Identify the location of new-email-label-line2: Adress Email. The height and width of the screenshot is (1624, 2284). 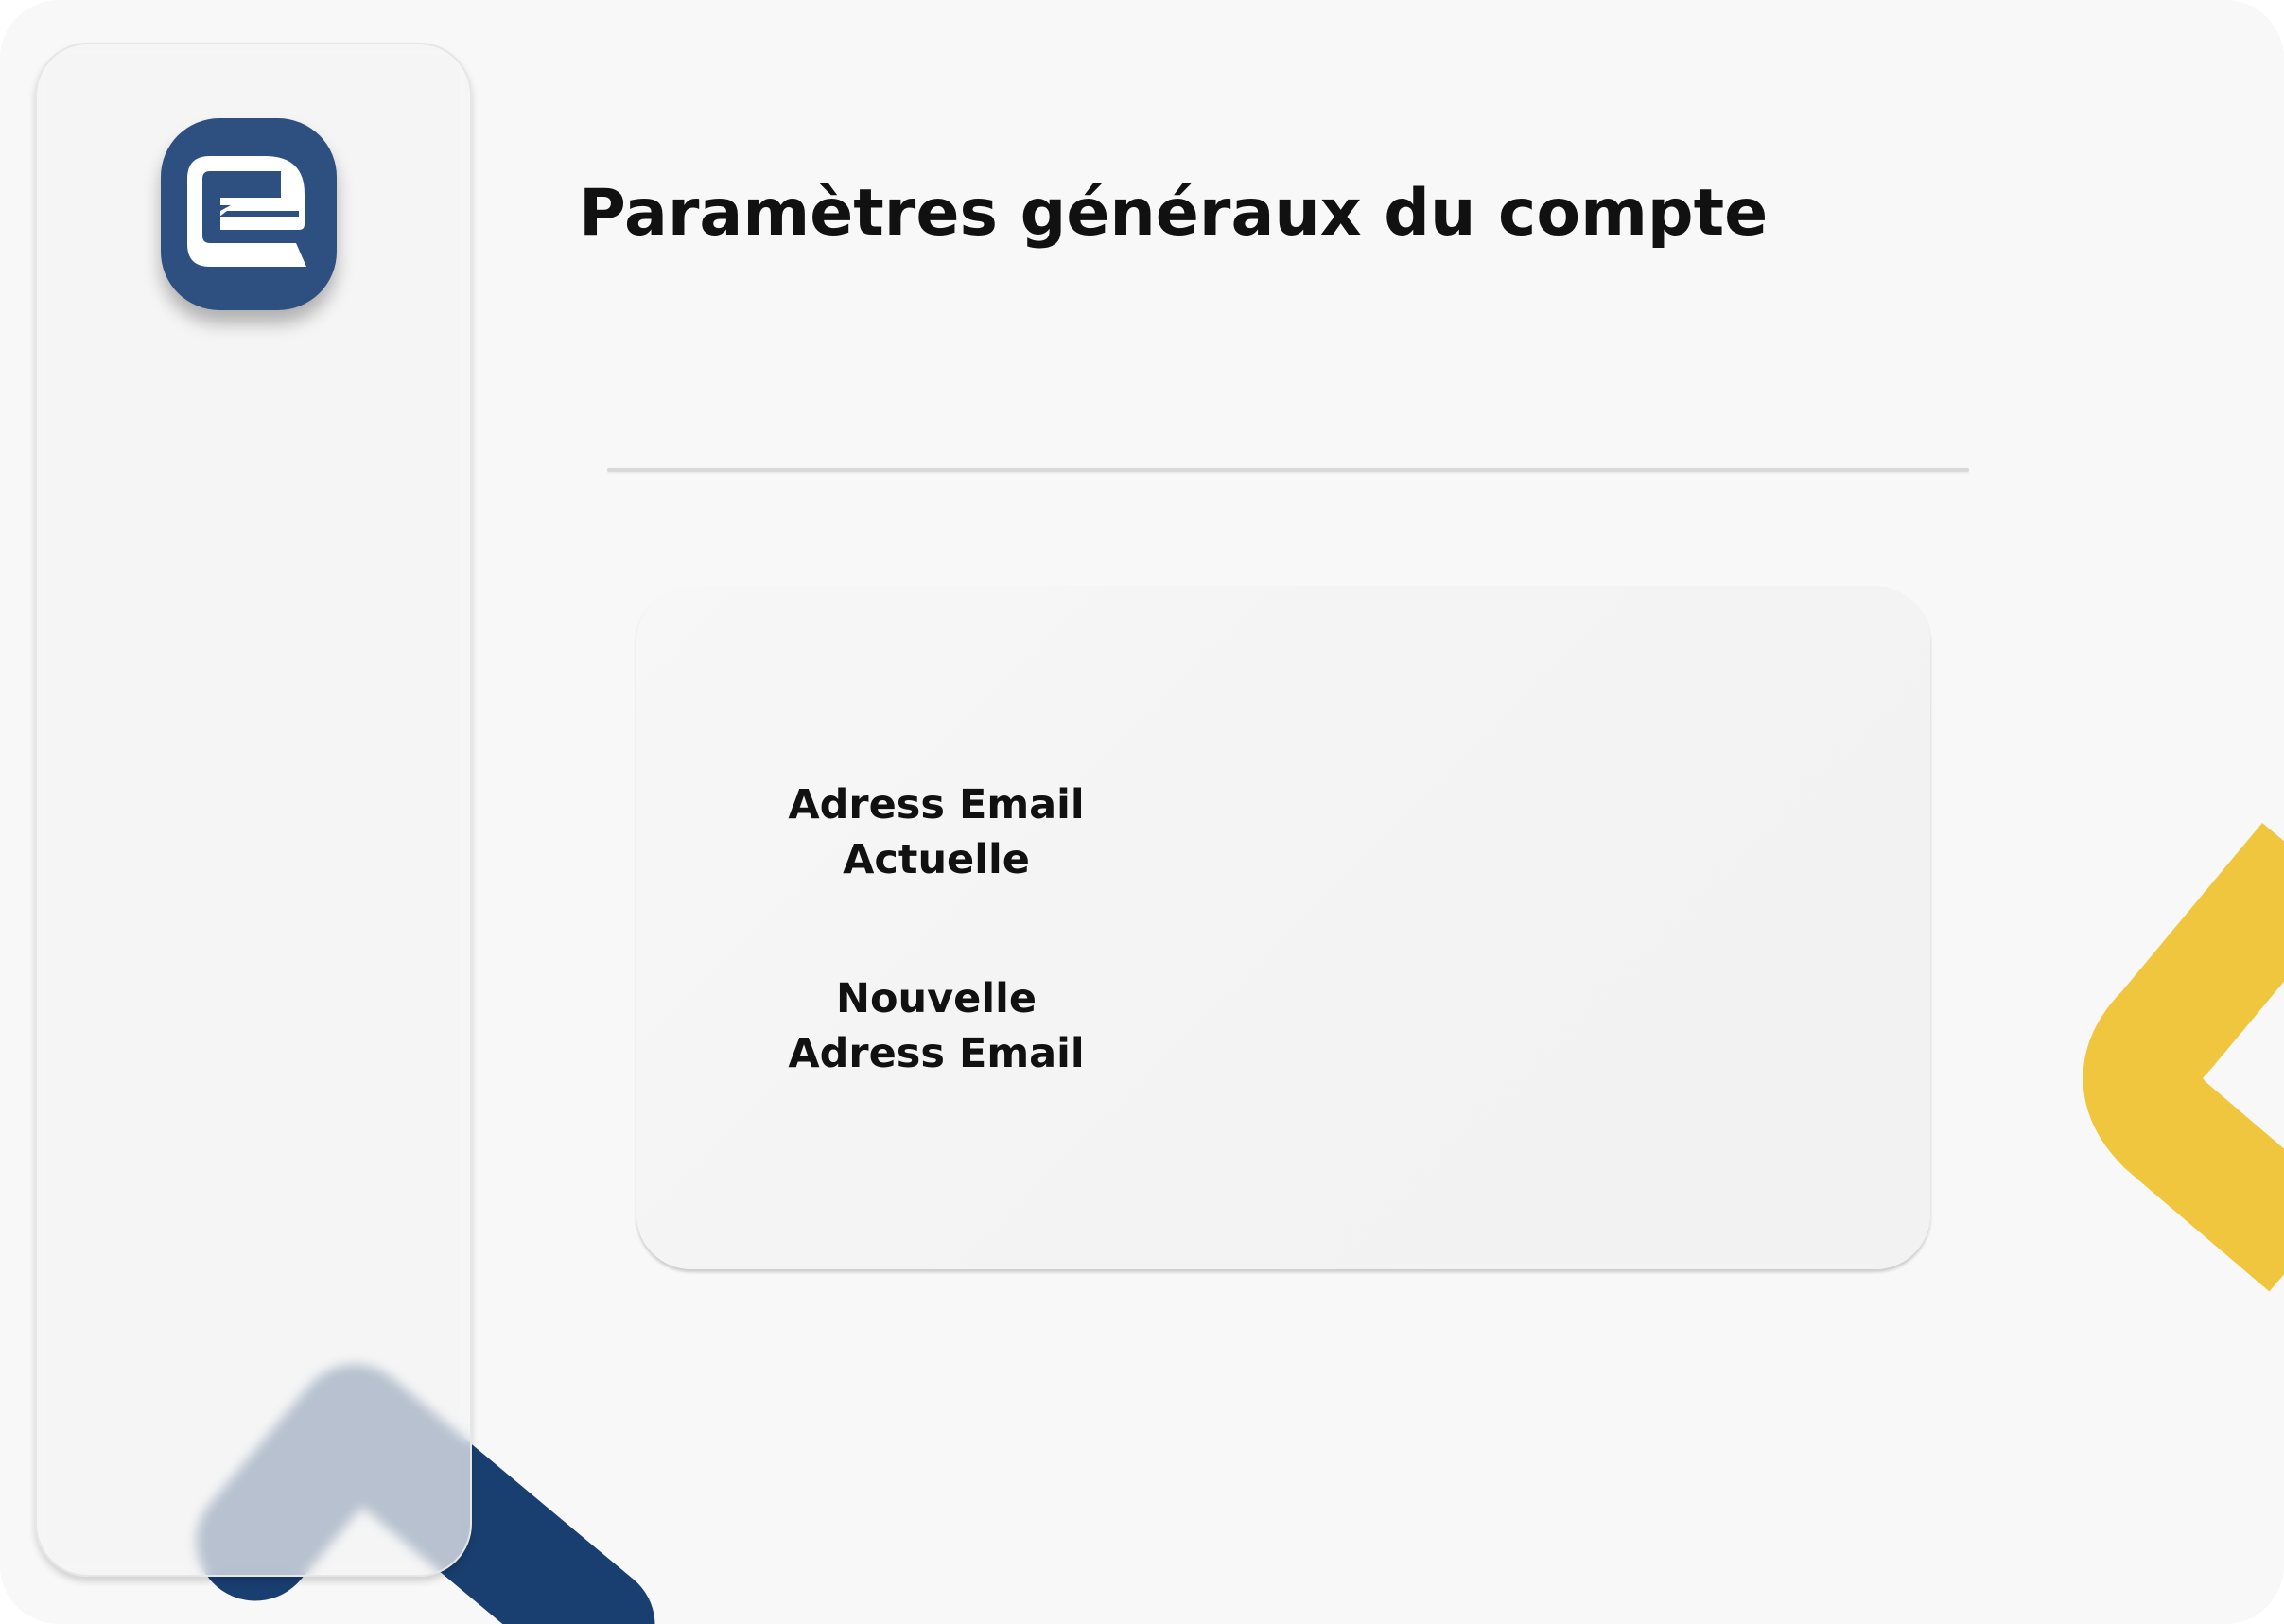
(937, 1053).